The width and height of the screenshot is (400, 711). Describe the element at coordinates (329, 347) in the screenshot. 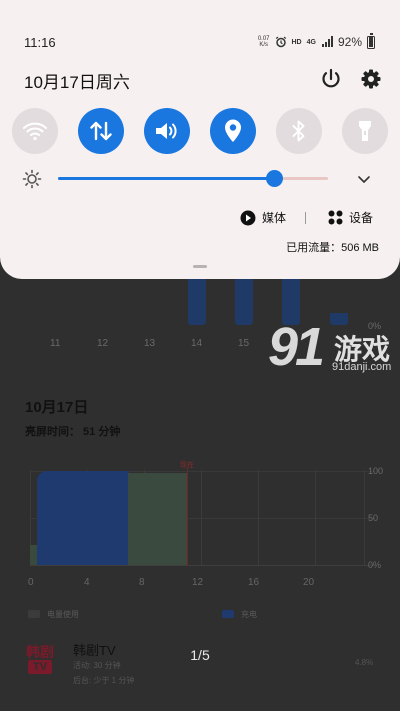

I see `watermark-logo: 91 游戏 91danji.com` at that location.